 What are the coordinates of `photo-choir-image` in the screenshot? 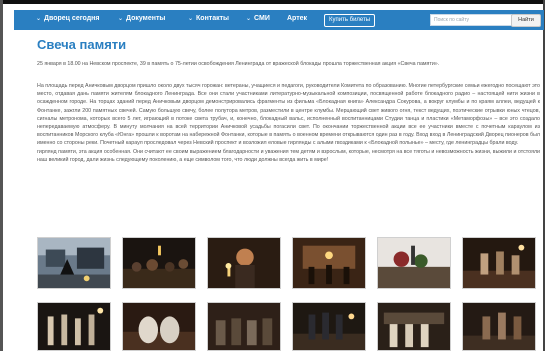 It's located at (414, 326).